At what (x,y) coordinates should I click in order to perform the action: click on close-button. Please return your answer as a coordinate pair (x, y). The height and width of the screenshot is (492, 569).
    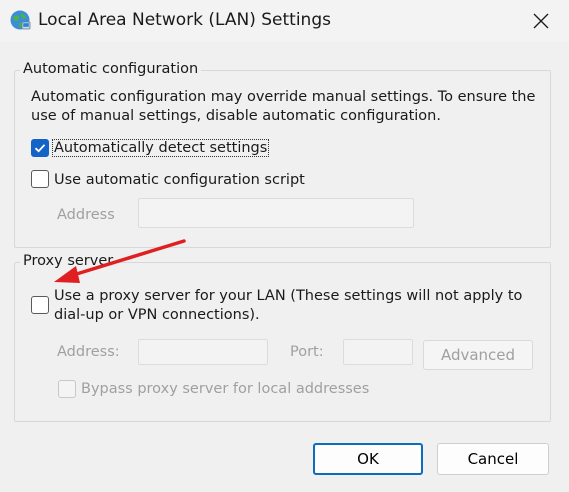
    Looking at the image, I should click on (541, 21).